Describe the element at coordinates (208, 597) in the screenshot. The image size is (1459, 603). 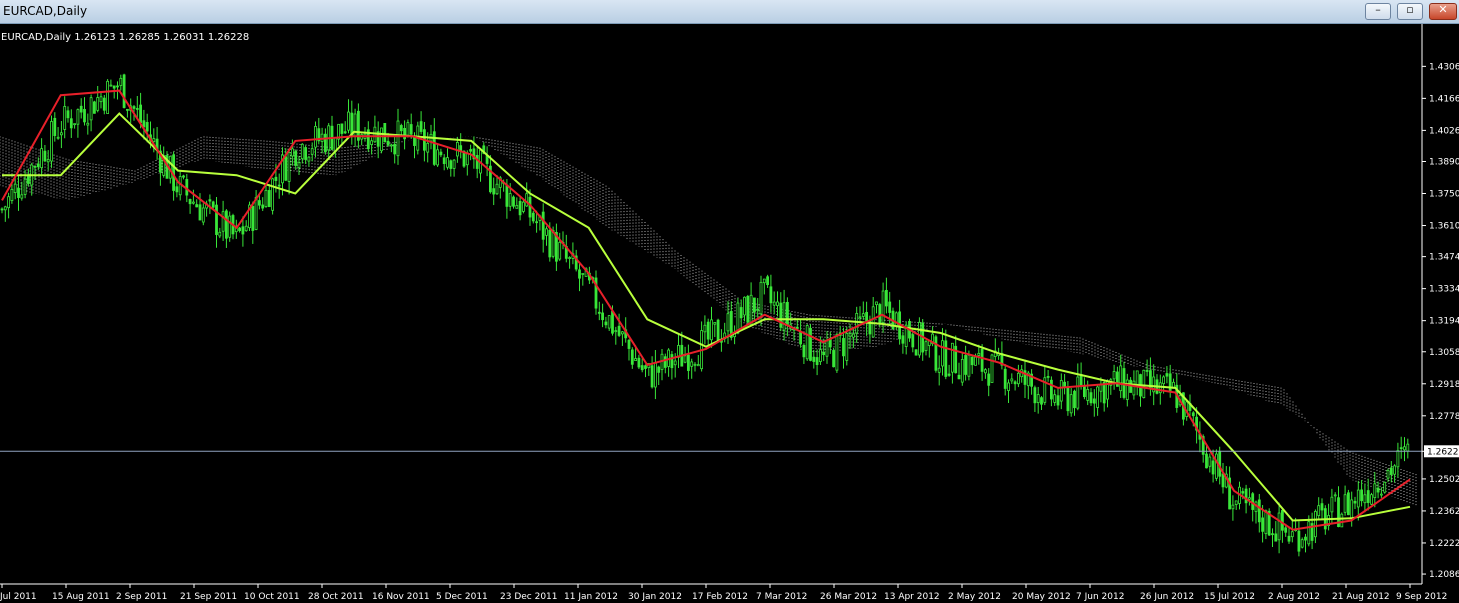
I see `time-tick-label: 21 Sep 2011` at that location.